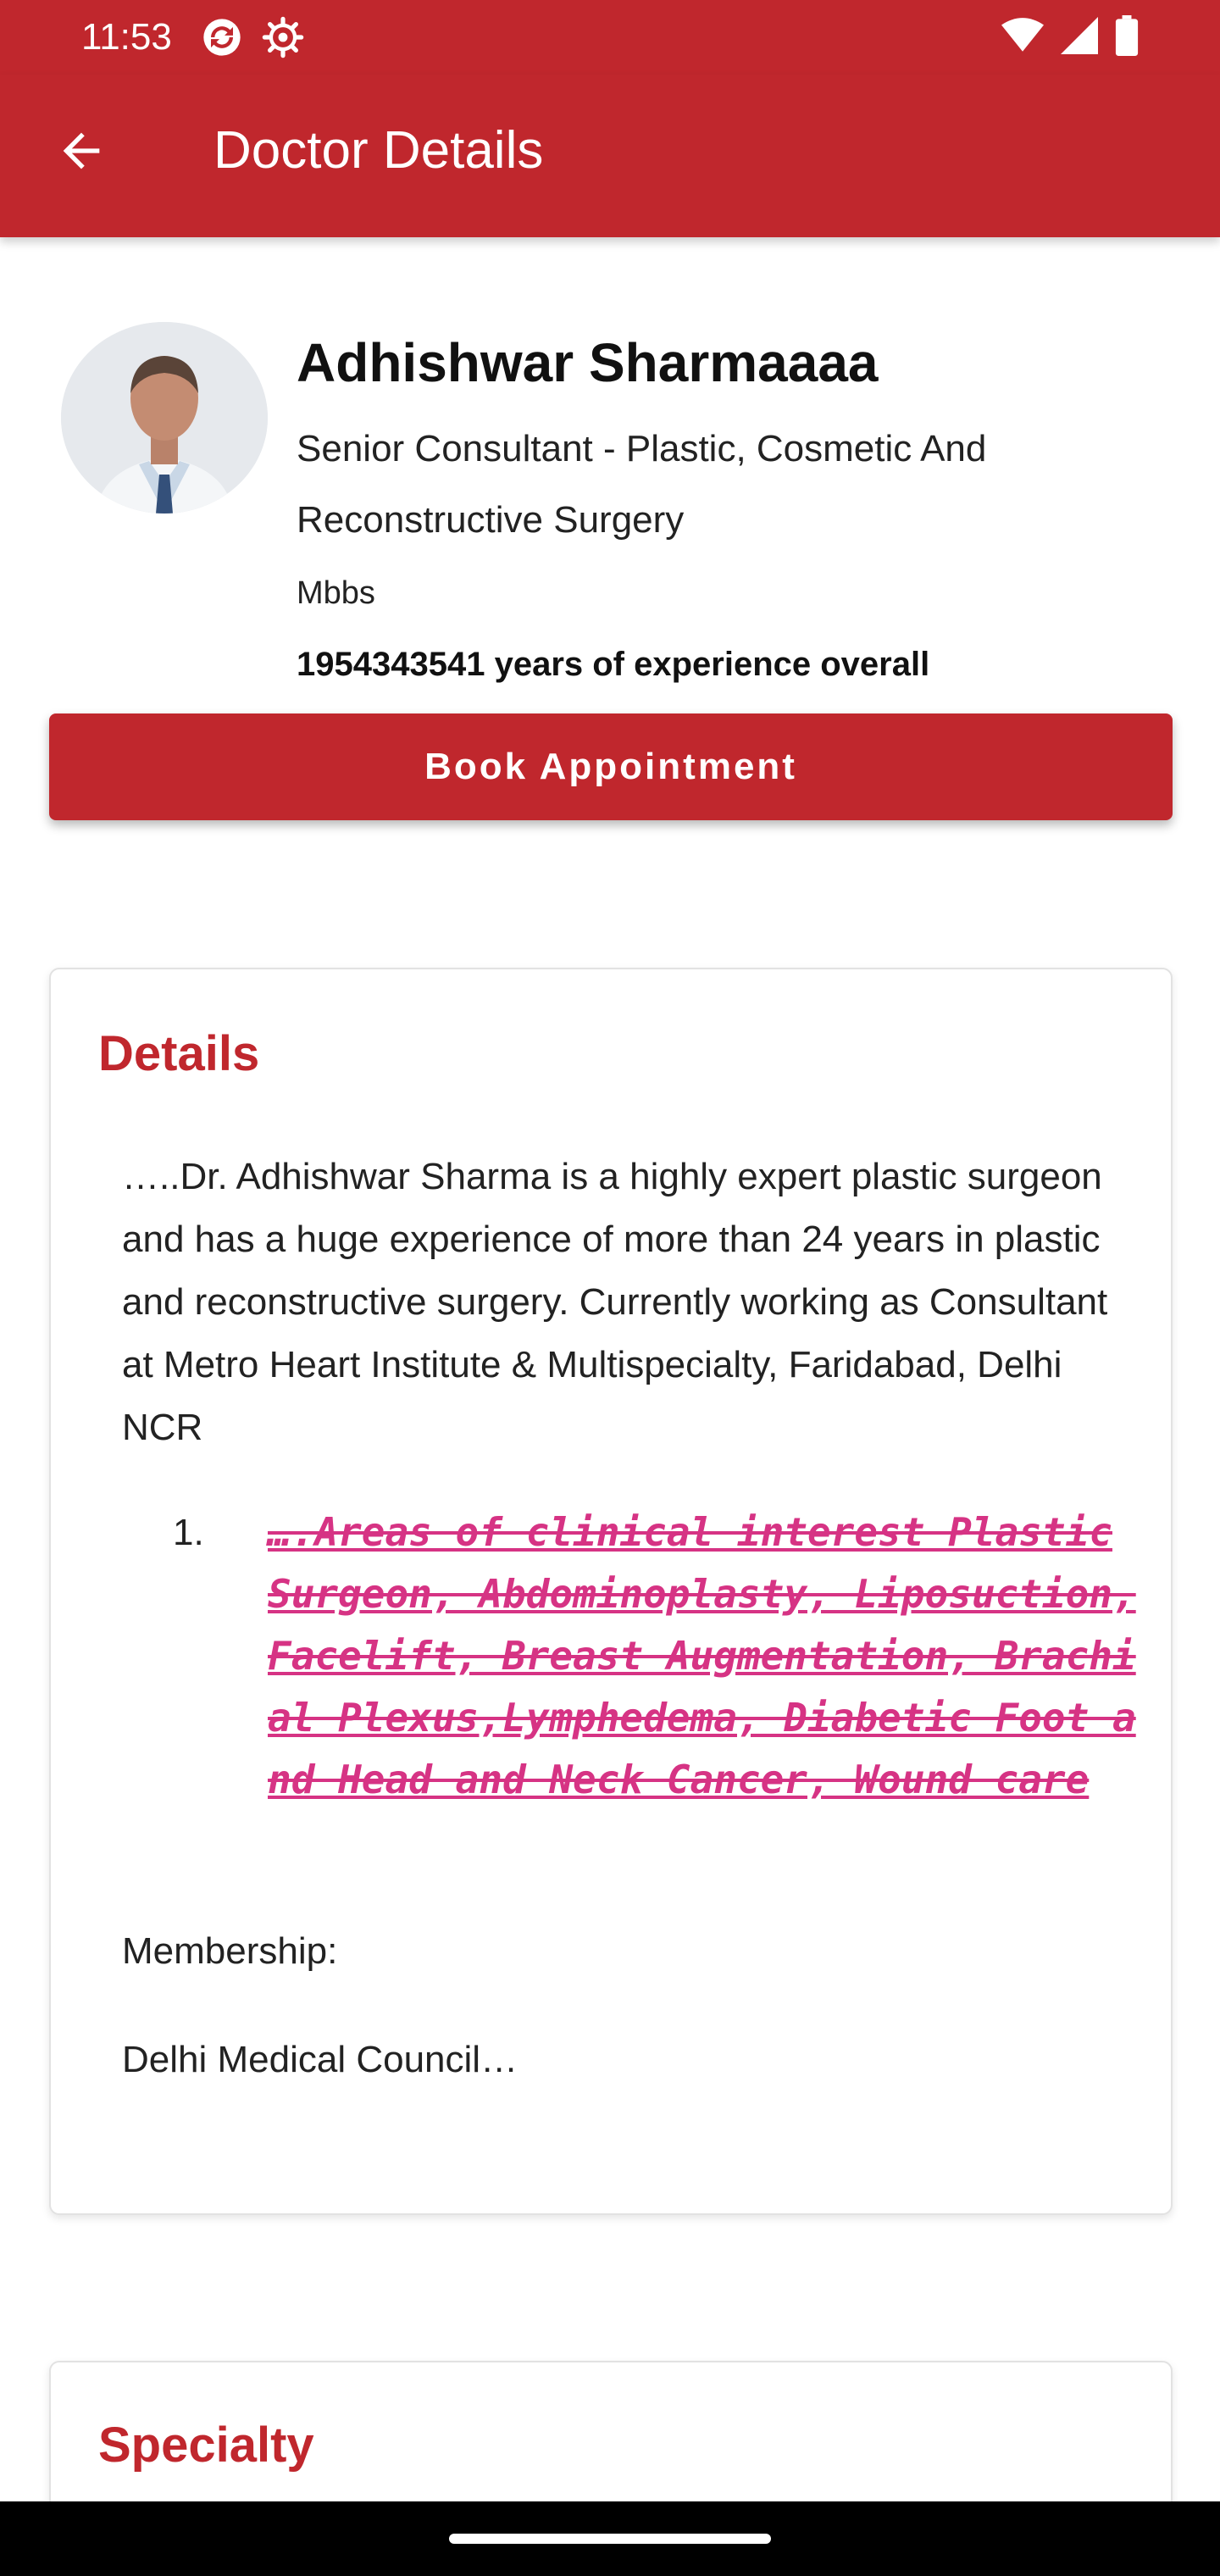 Image resolution: width=1220 pixels, height=2576 pixels. I want to click on status-left-icons, so click(252, 37).